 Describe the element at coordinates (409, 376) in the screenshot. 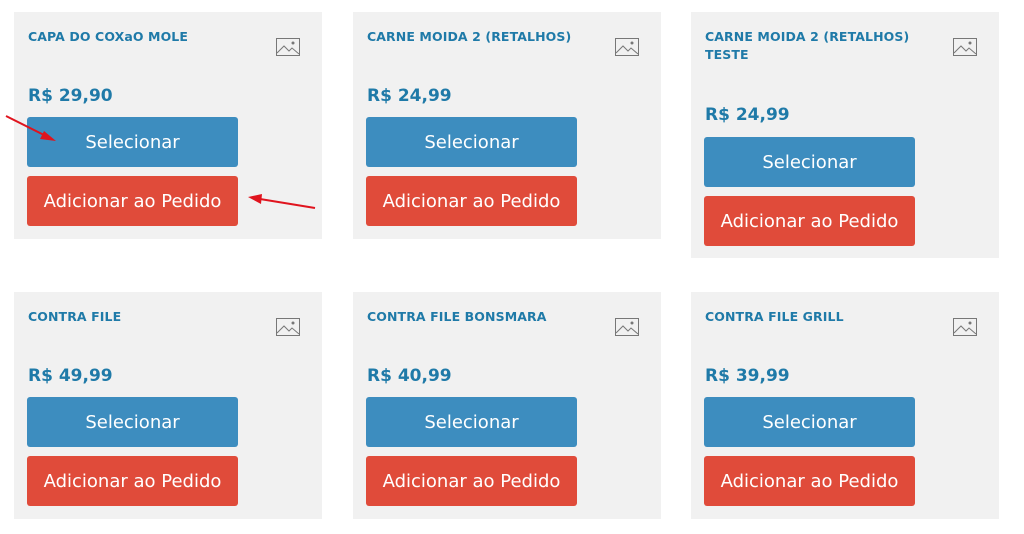

I see `product-price: R$ 40,99` at that location.